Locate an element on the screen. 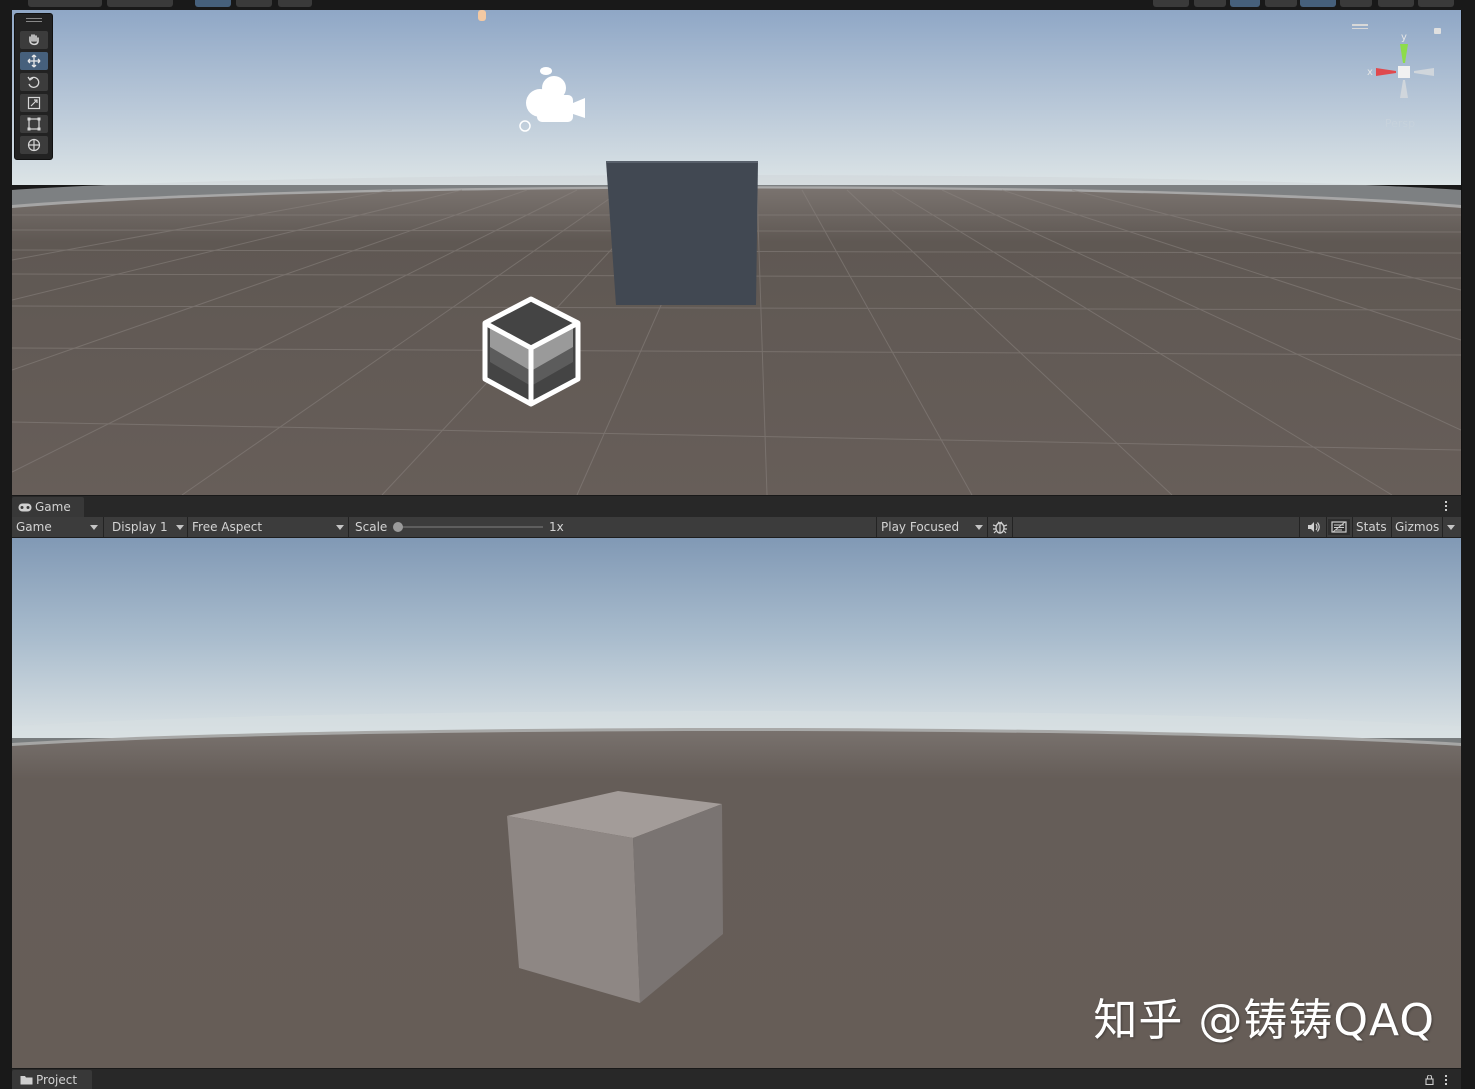 This screenshot has width=1475, height=1089. tab-game: Game is located at coordinates (48, 507).